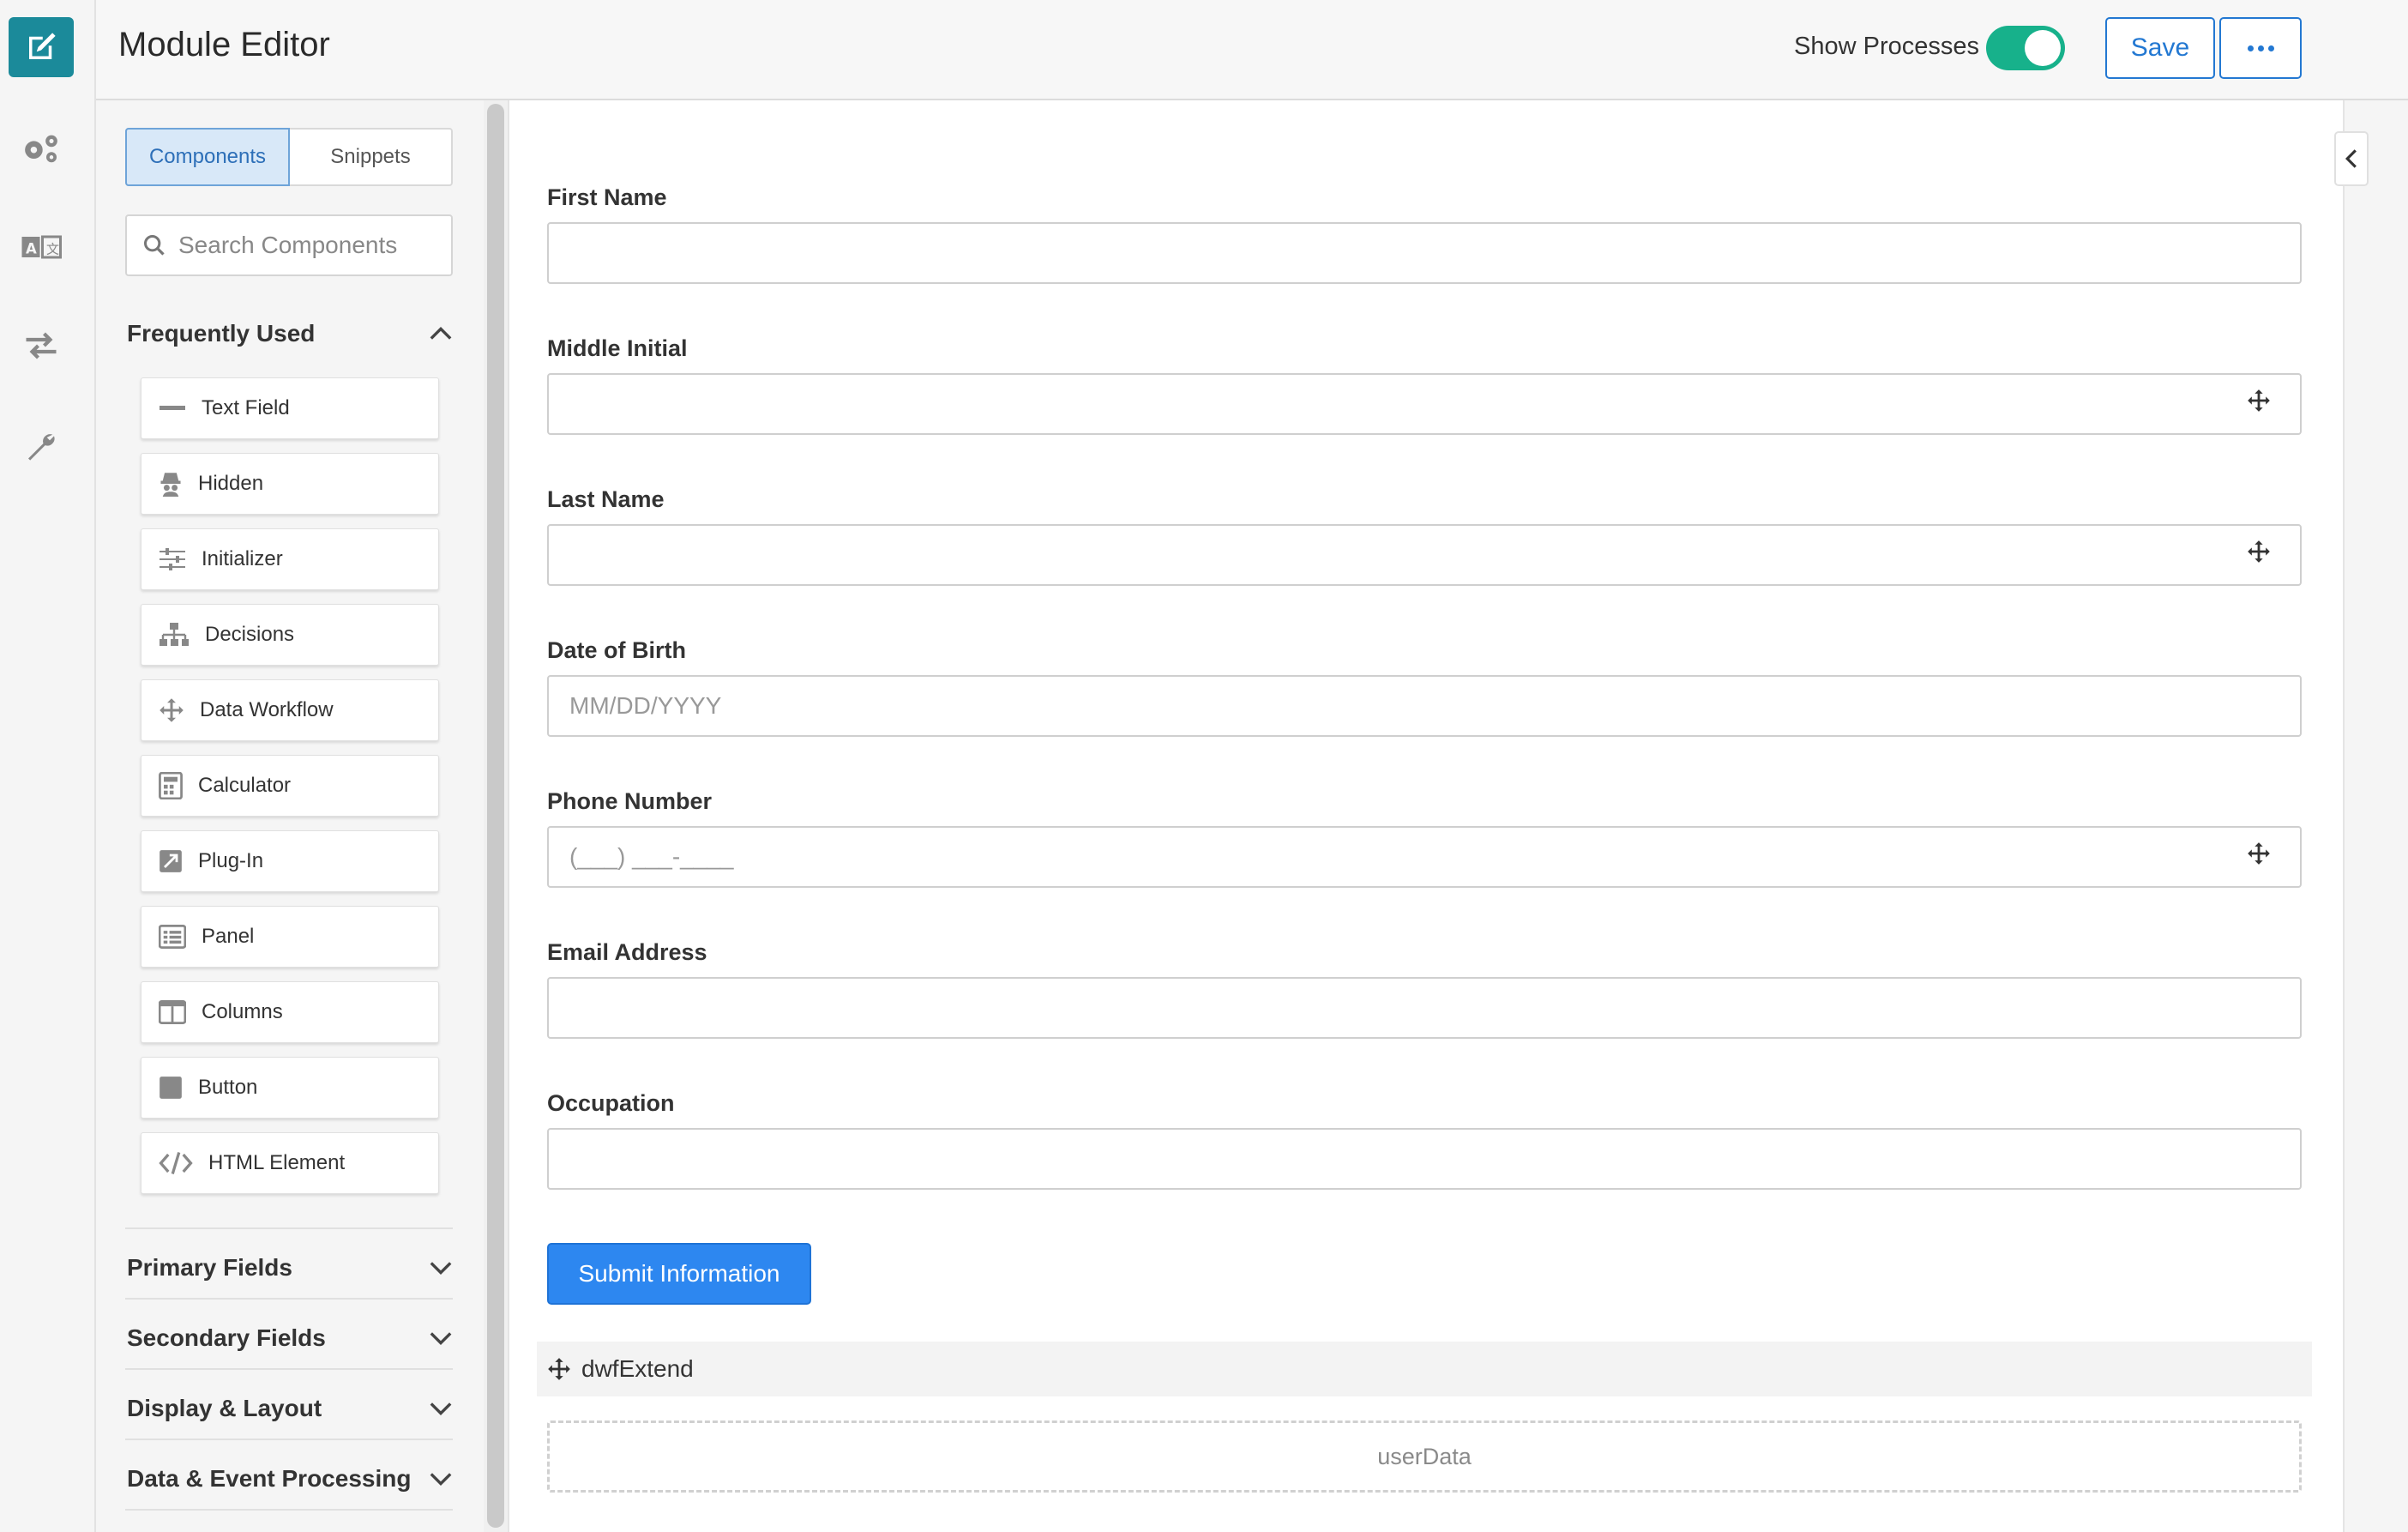  I want to click on text-field-icon, so click(172, 408).